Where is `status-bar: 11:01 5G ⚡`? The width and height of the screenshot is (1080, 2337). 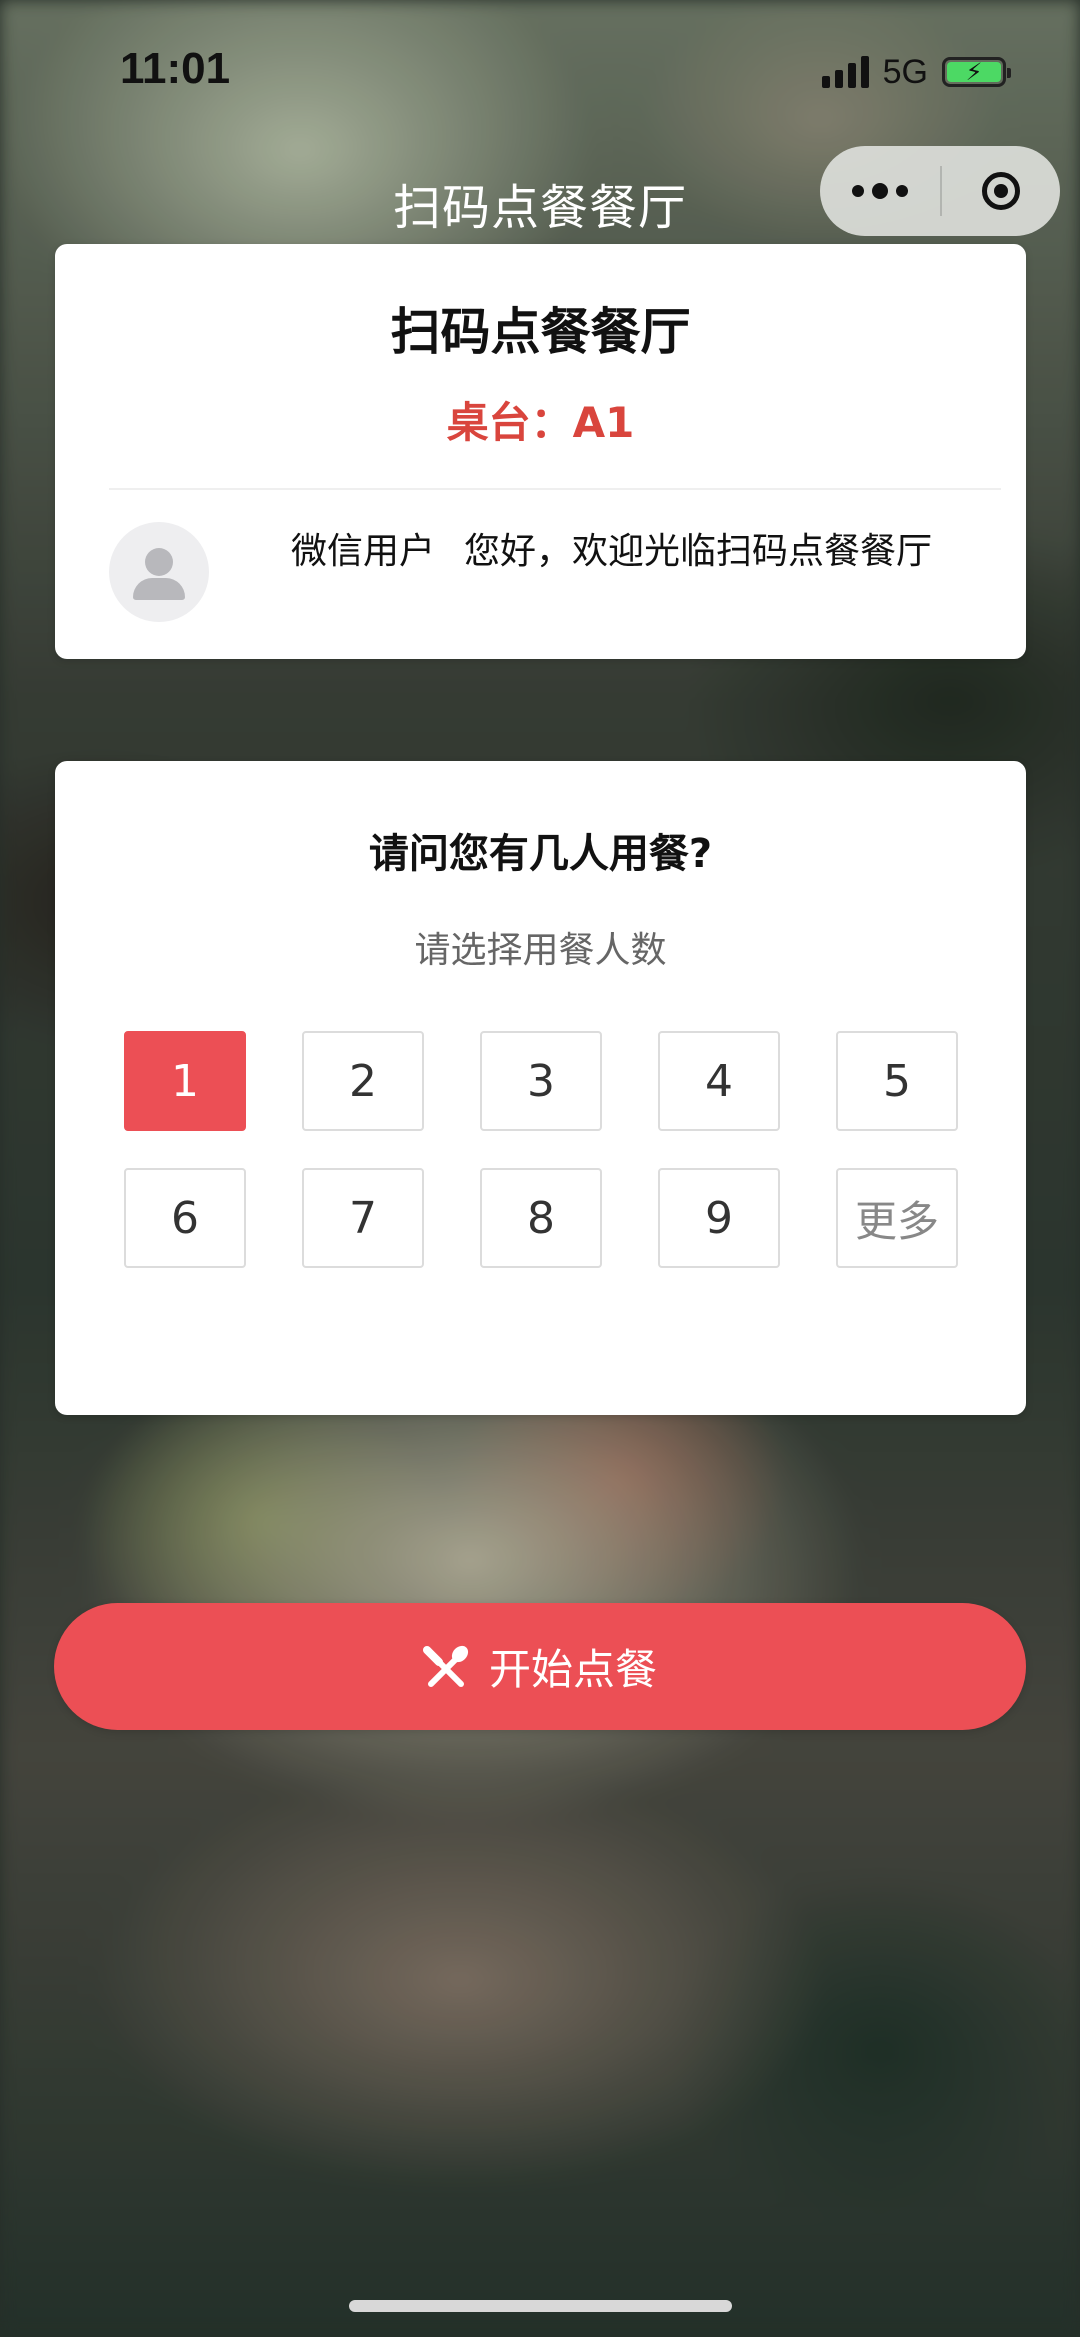 status-bar: 11:01 5G ⚡ is located at coordinates (540, 70).